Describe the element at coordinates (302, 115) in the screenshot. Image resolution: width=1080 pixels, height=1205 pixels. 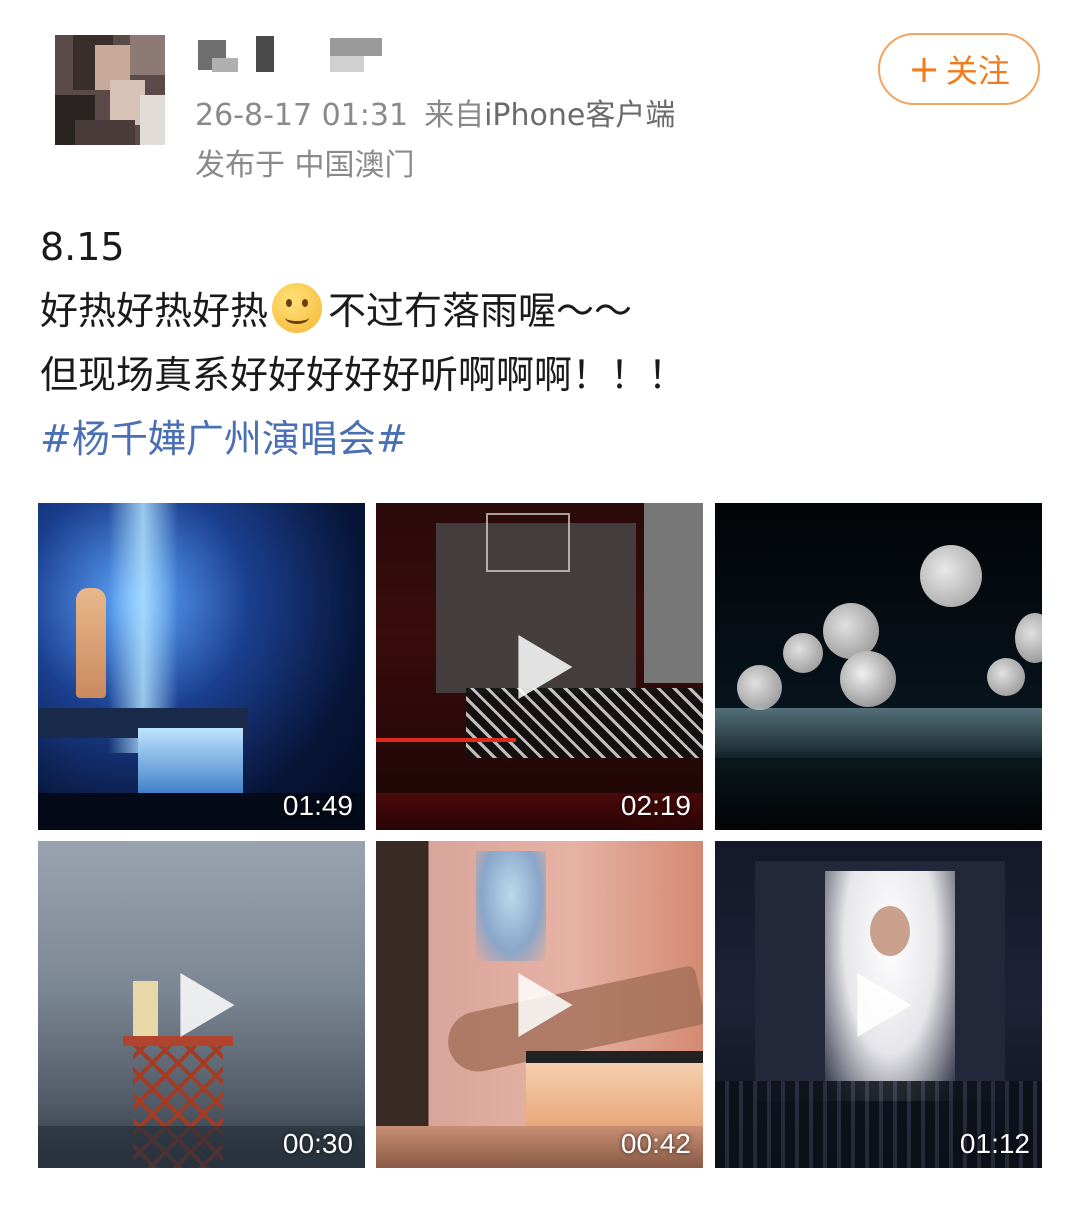
I see `post-timestamp: 26-8-17 01:31` at that location.